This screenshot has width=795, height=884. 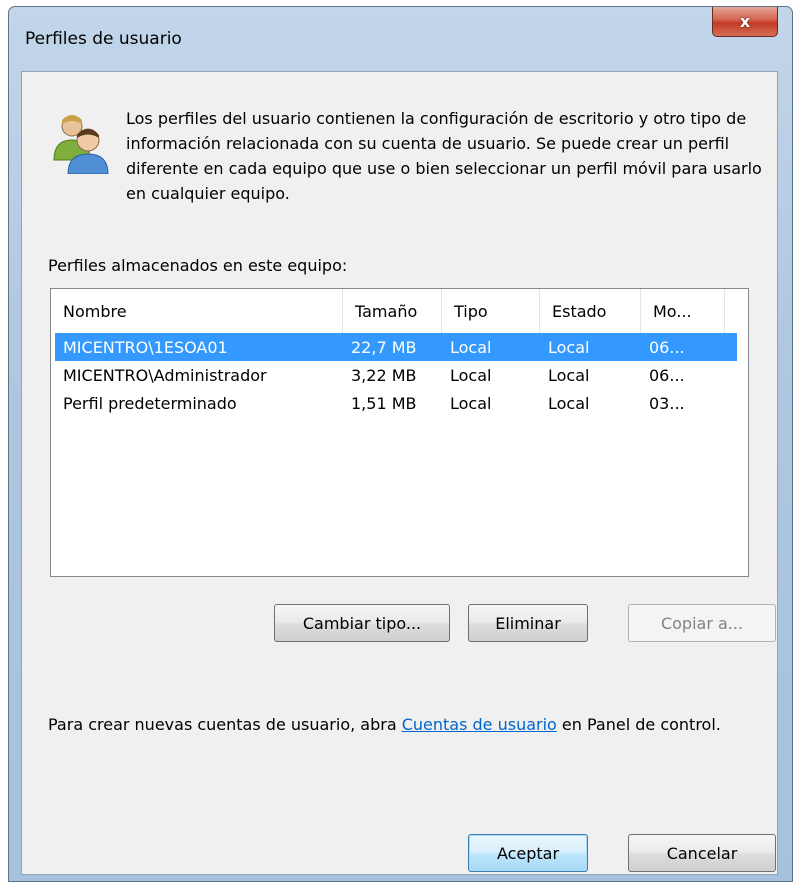 What do you see at coordinates (491, 311) in the screenshot?
I see `column-header-type: Tipo` at bounding box center [491, 311].